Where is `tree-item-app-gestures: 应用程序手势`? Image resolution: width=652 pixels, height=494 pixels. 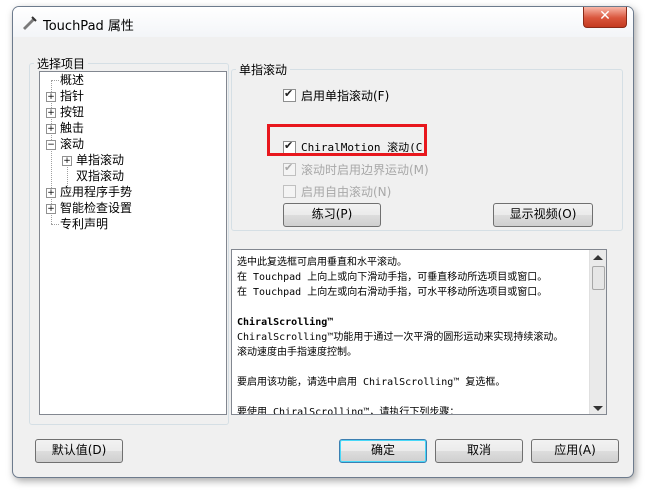 tree-item-app-gestures: 应用程序手势 is located at coordinates (96, 192).